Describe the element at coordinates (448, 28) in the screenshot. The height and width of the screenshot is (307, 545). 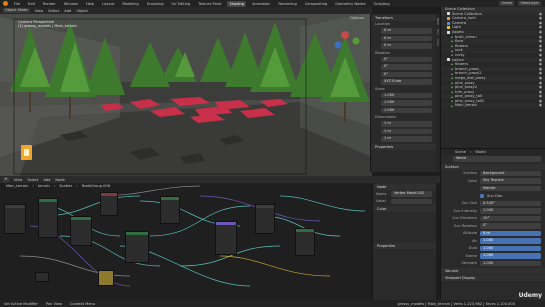
I see `light-icon` at that location.